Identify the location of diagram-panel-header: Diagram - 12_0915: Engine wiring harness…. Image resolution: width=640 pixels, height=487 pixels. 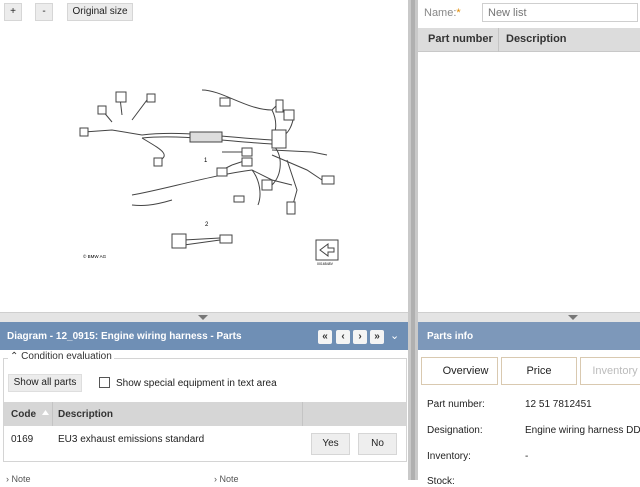
(204, 336).